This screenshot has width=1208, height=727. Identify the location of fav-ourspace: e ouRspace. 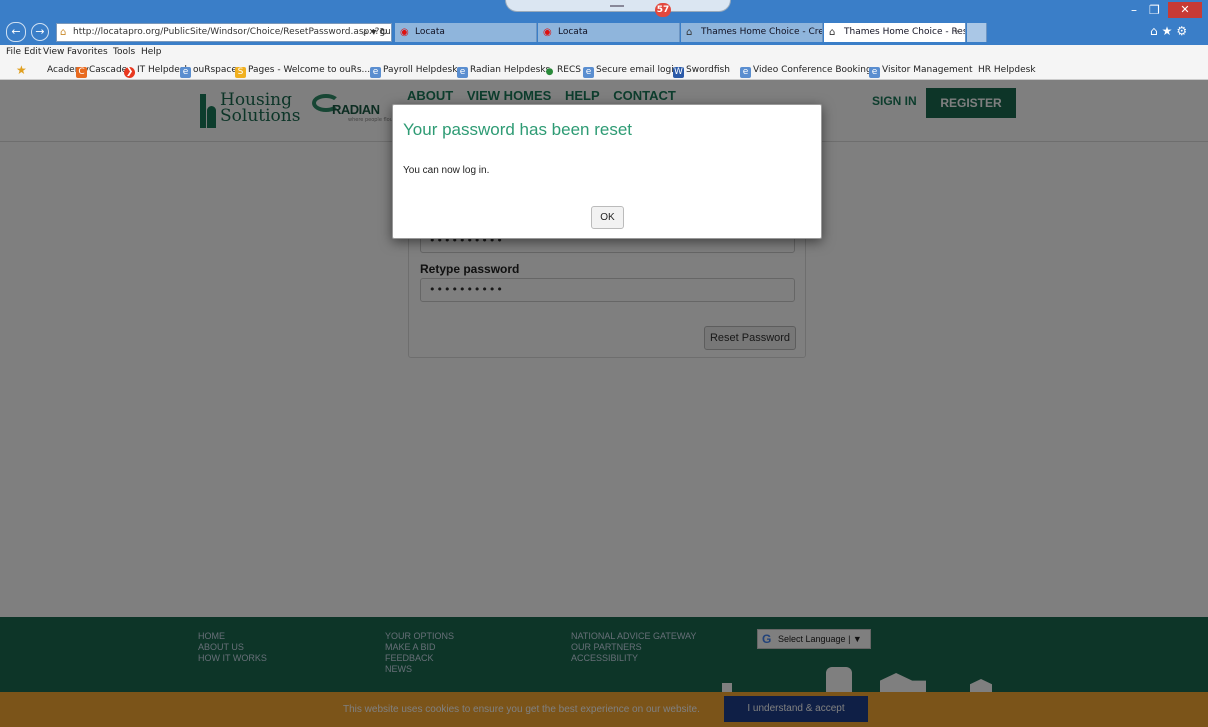
(208, 70).